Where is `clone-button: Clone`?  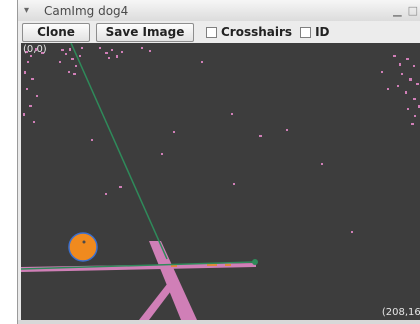 clone-button: Clone is located at coordinates (56, 32).